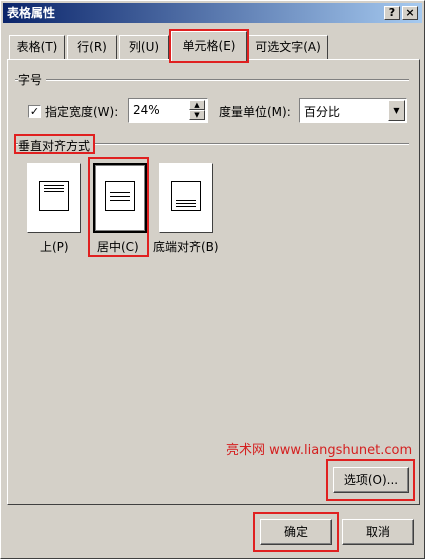  What do you see at coordinates (370, 480) in the screenshot?
I see `highlight-options` at bounding box center [370, 480].